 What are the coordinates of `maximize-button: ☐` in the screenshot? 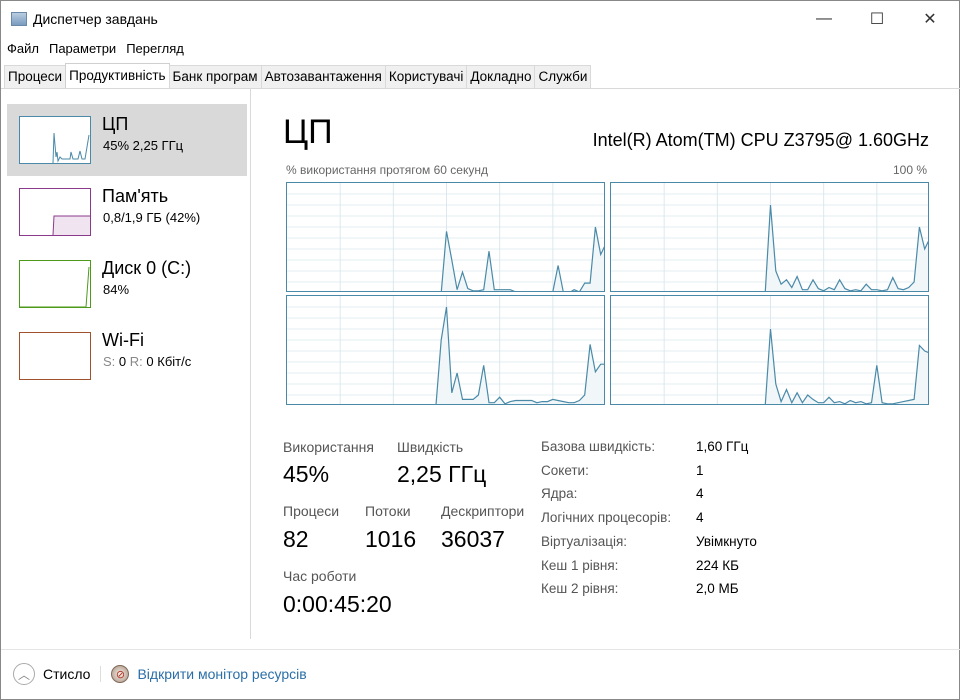 It's located at (877, 19).